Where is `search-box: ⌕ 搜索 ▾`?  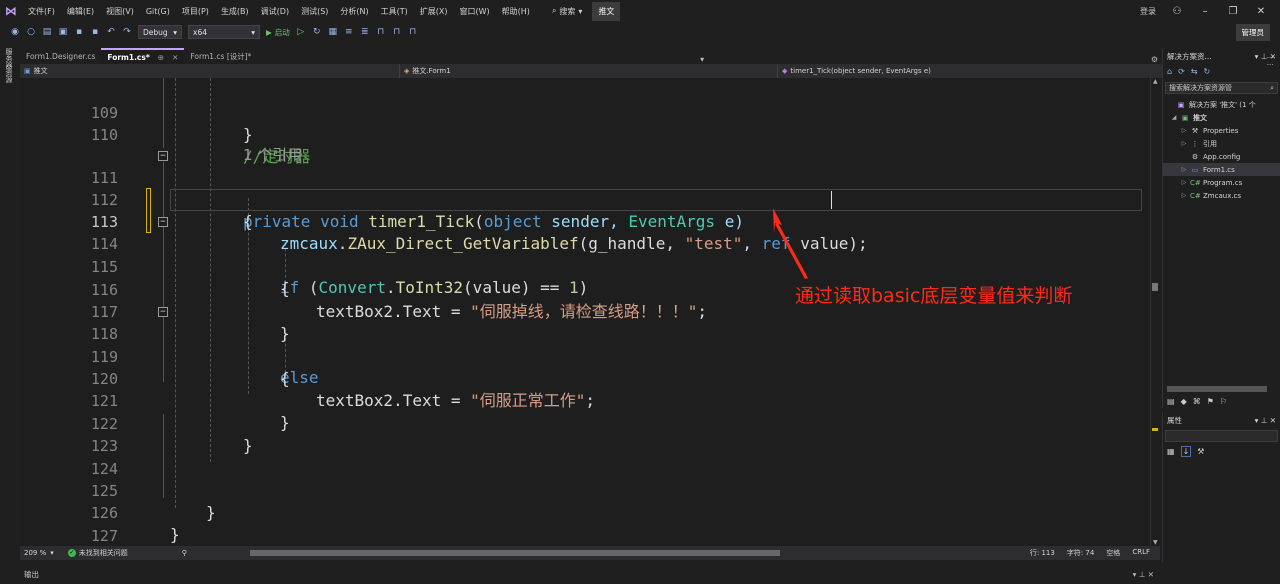 search-box: ⌕ 搜索 ▾ is located at coordinates (567, 11).